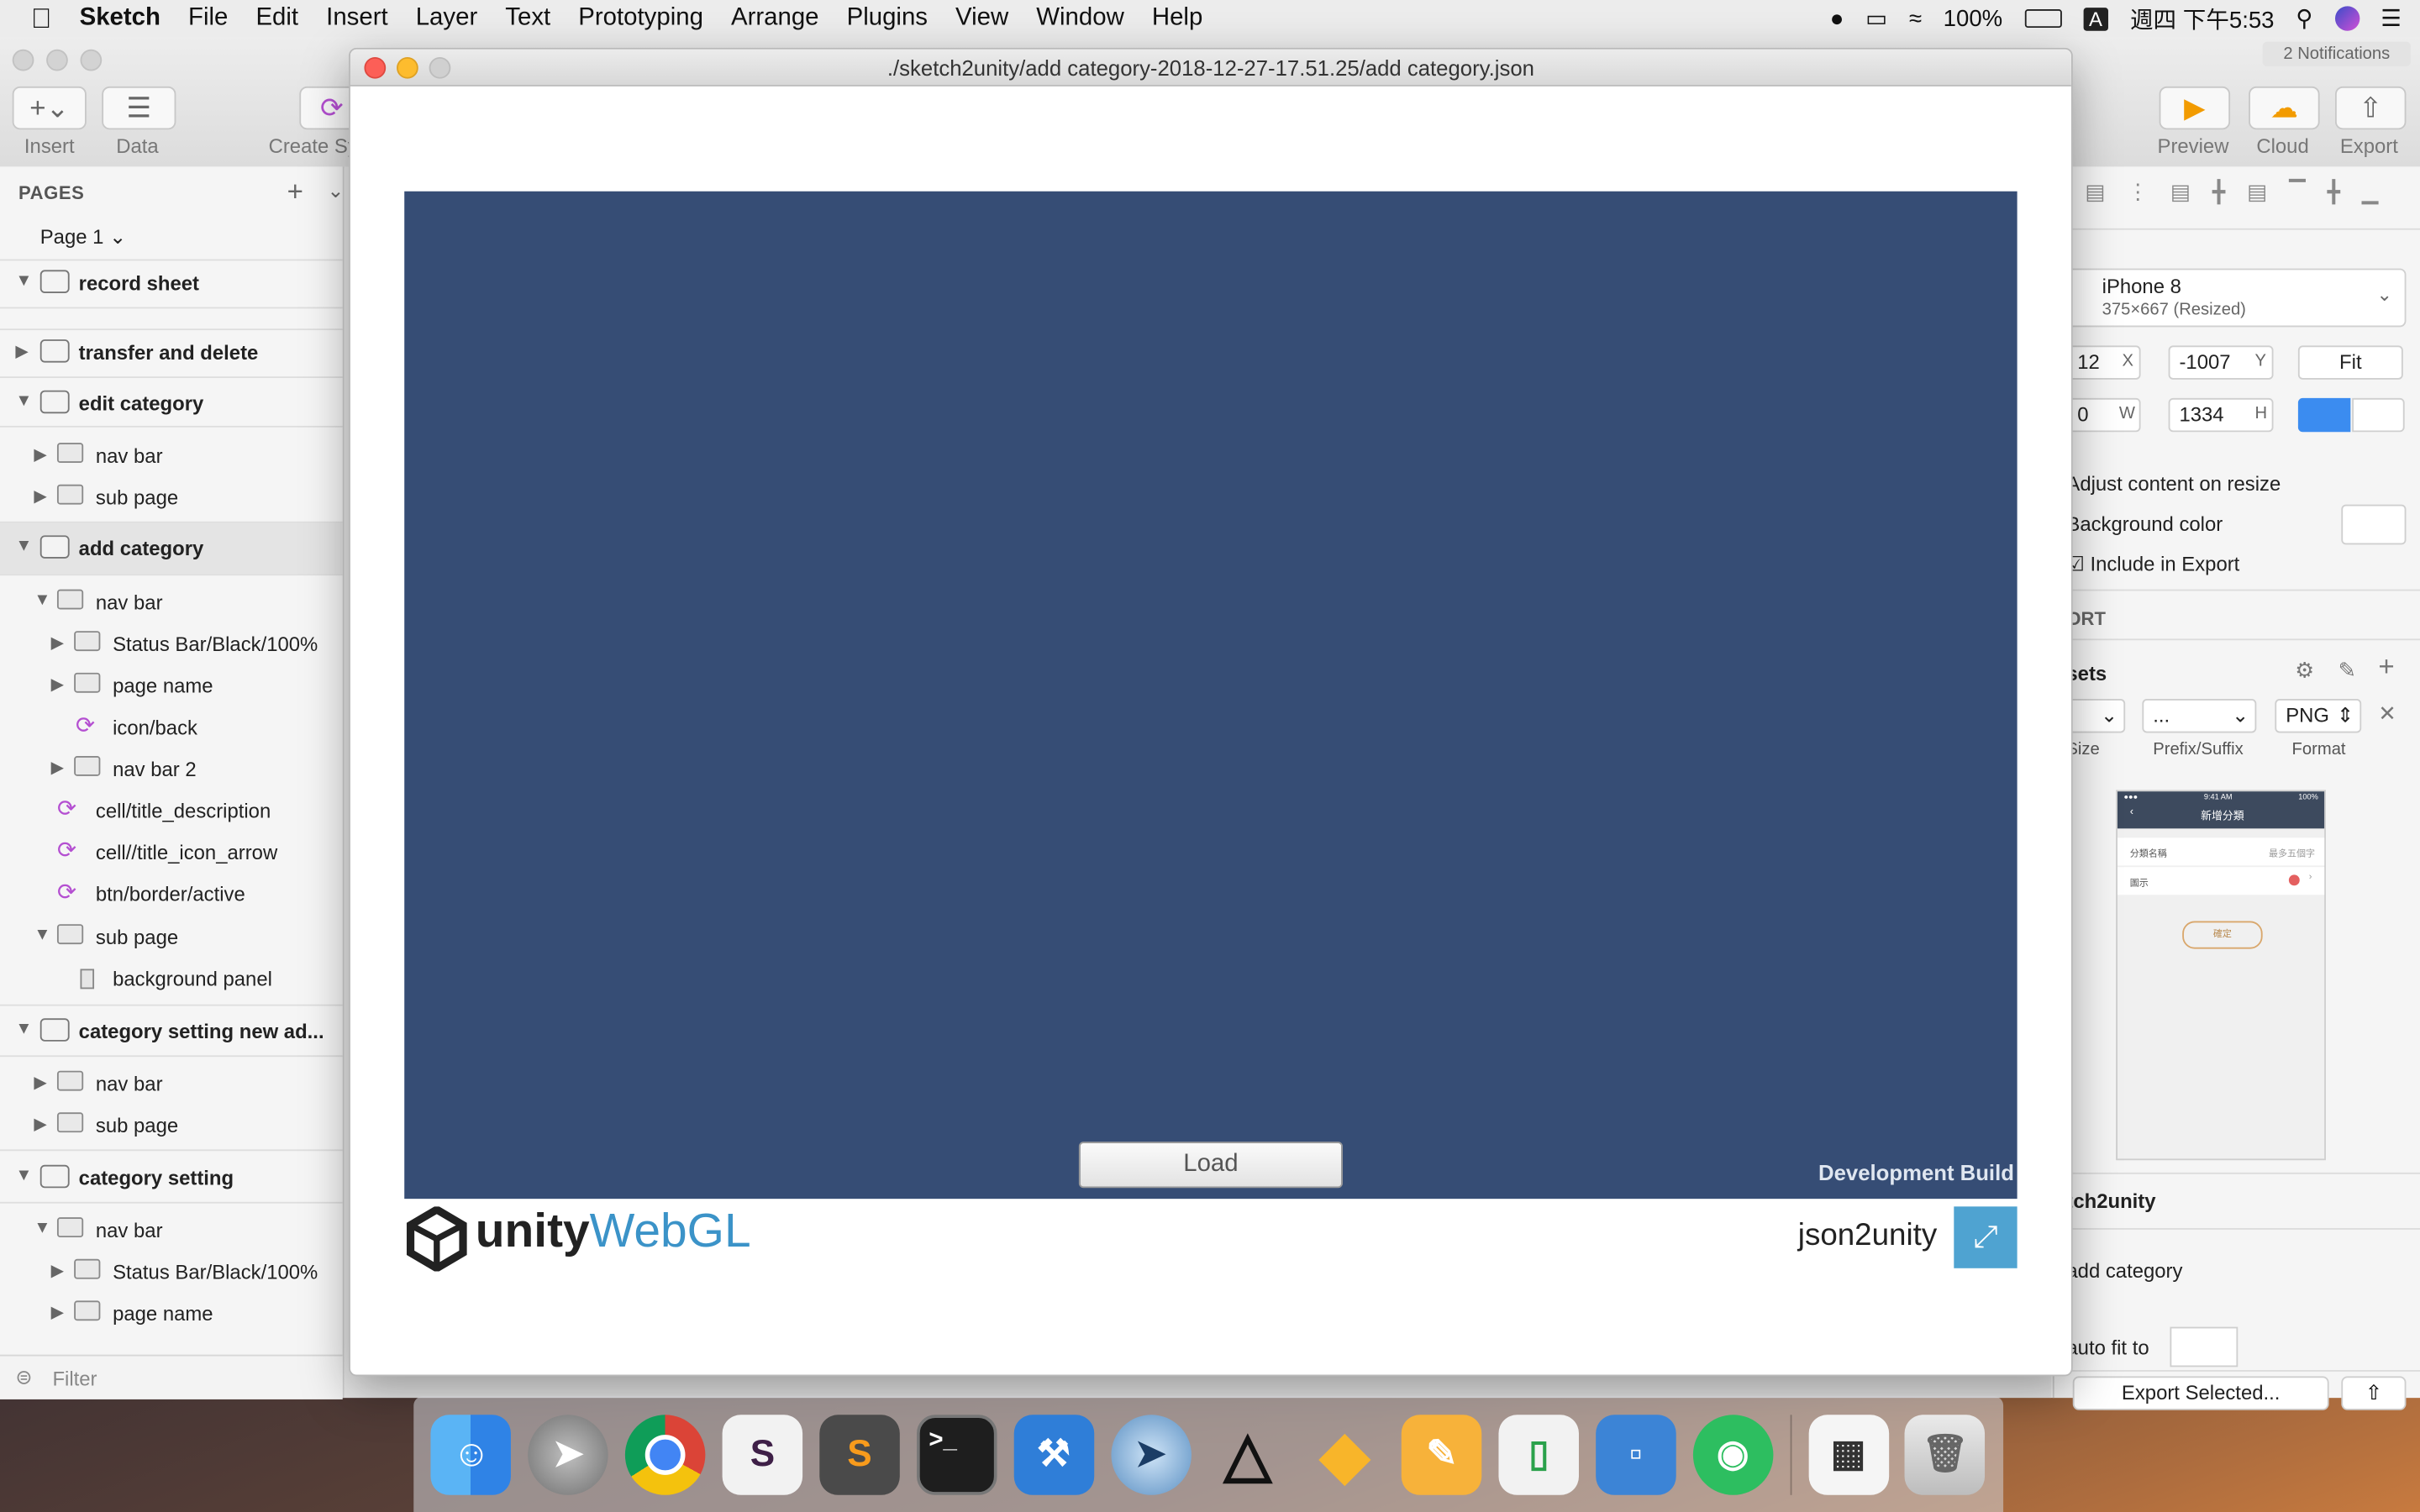 This screenshot has width=2420, height=1512. I want to click on menu-edit: Edit, so click(277, 18).